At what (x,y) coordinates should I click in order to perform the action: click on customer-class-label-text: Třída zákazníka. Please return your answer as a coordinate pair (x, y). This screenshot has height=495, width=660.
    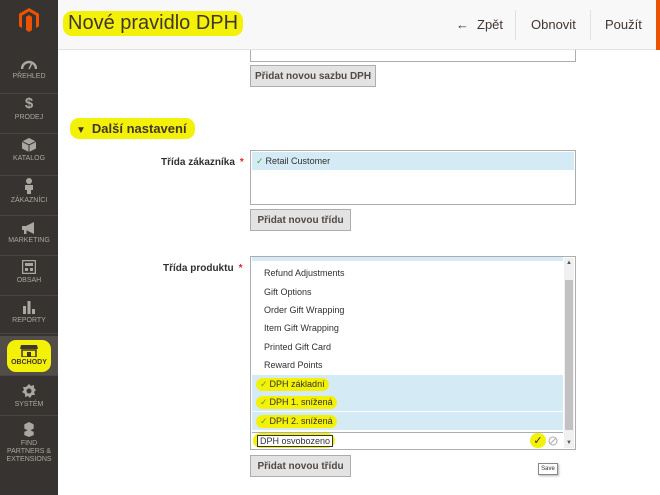
    Looking at the image, I should click on (198, 162).